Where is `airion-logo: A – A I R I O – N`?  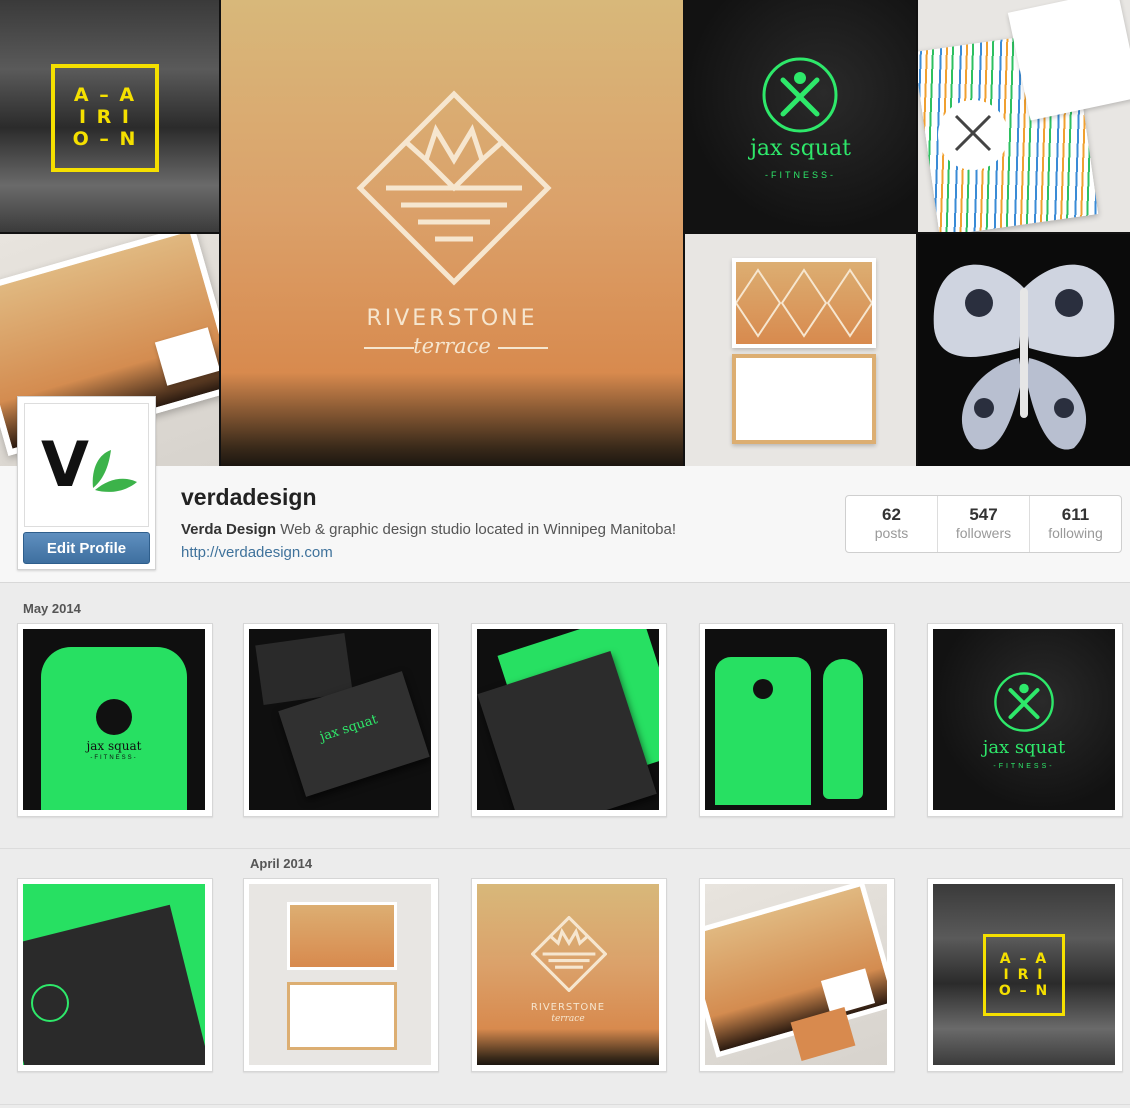
airion-logo: A – A I R I O – N is located at coordinates (105, 118).